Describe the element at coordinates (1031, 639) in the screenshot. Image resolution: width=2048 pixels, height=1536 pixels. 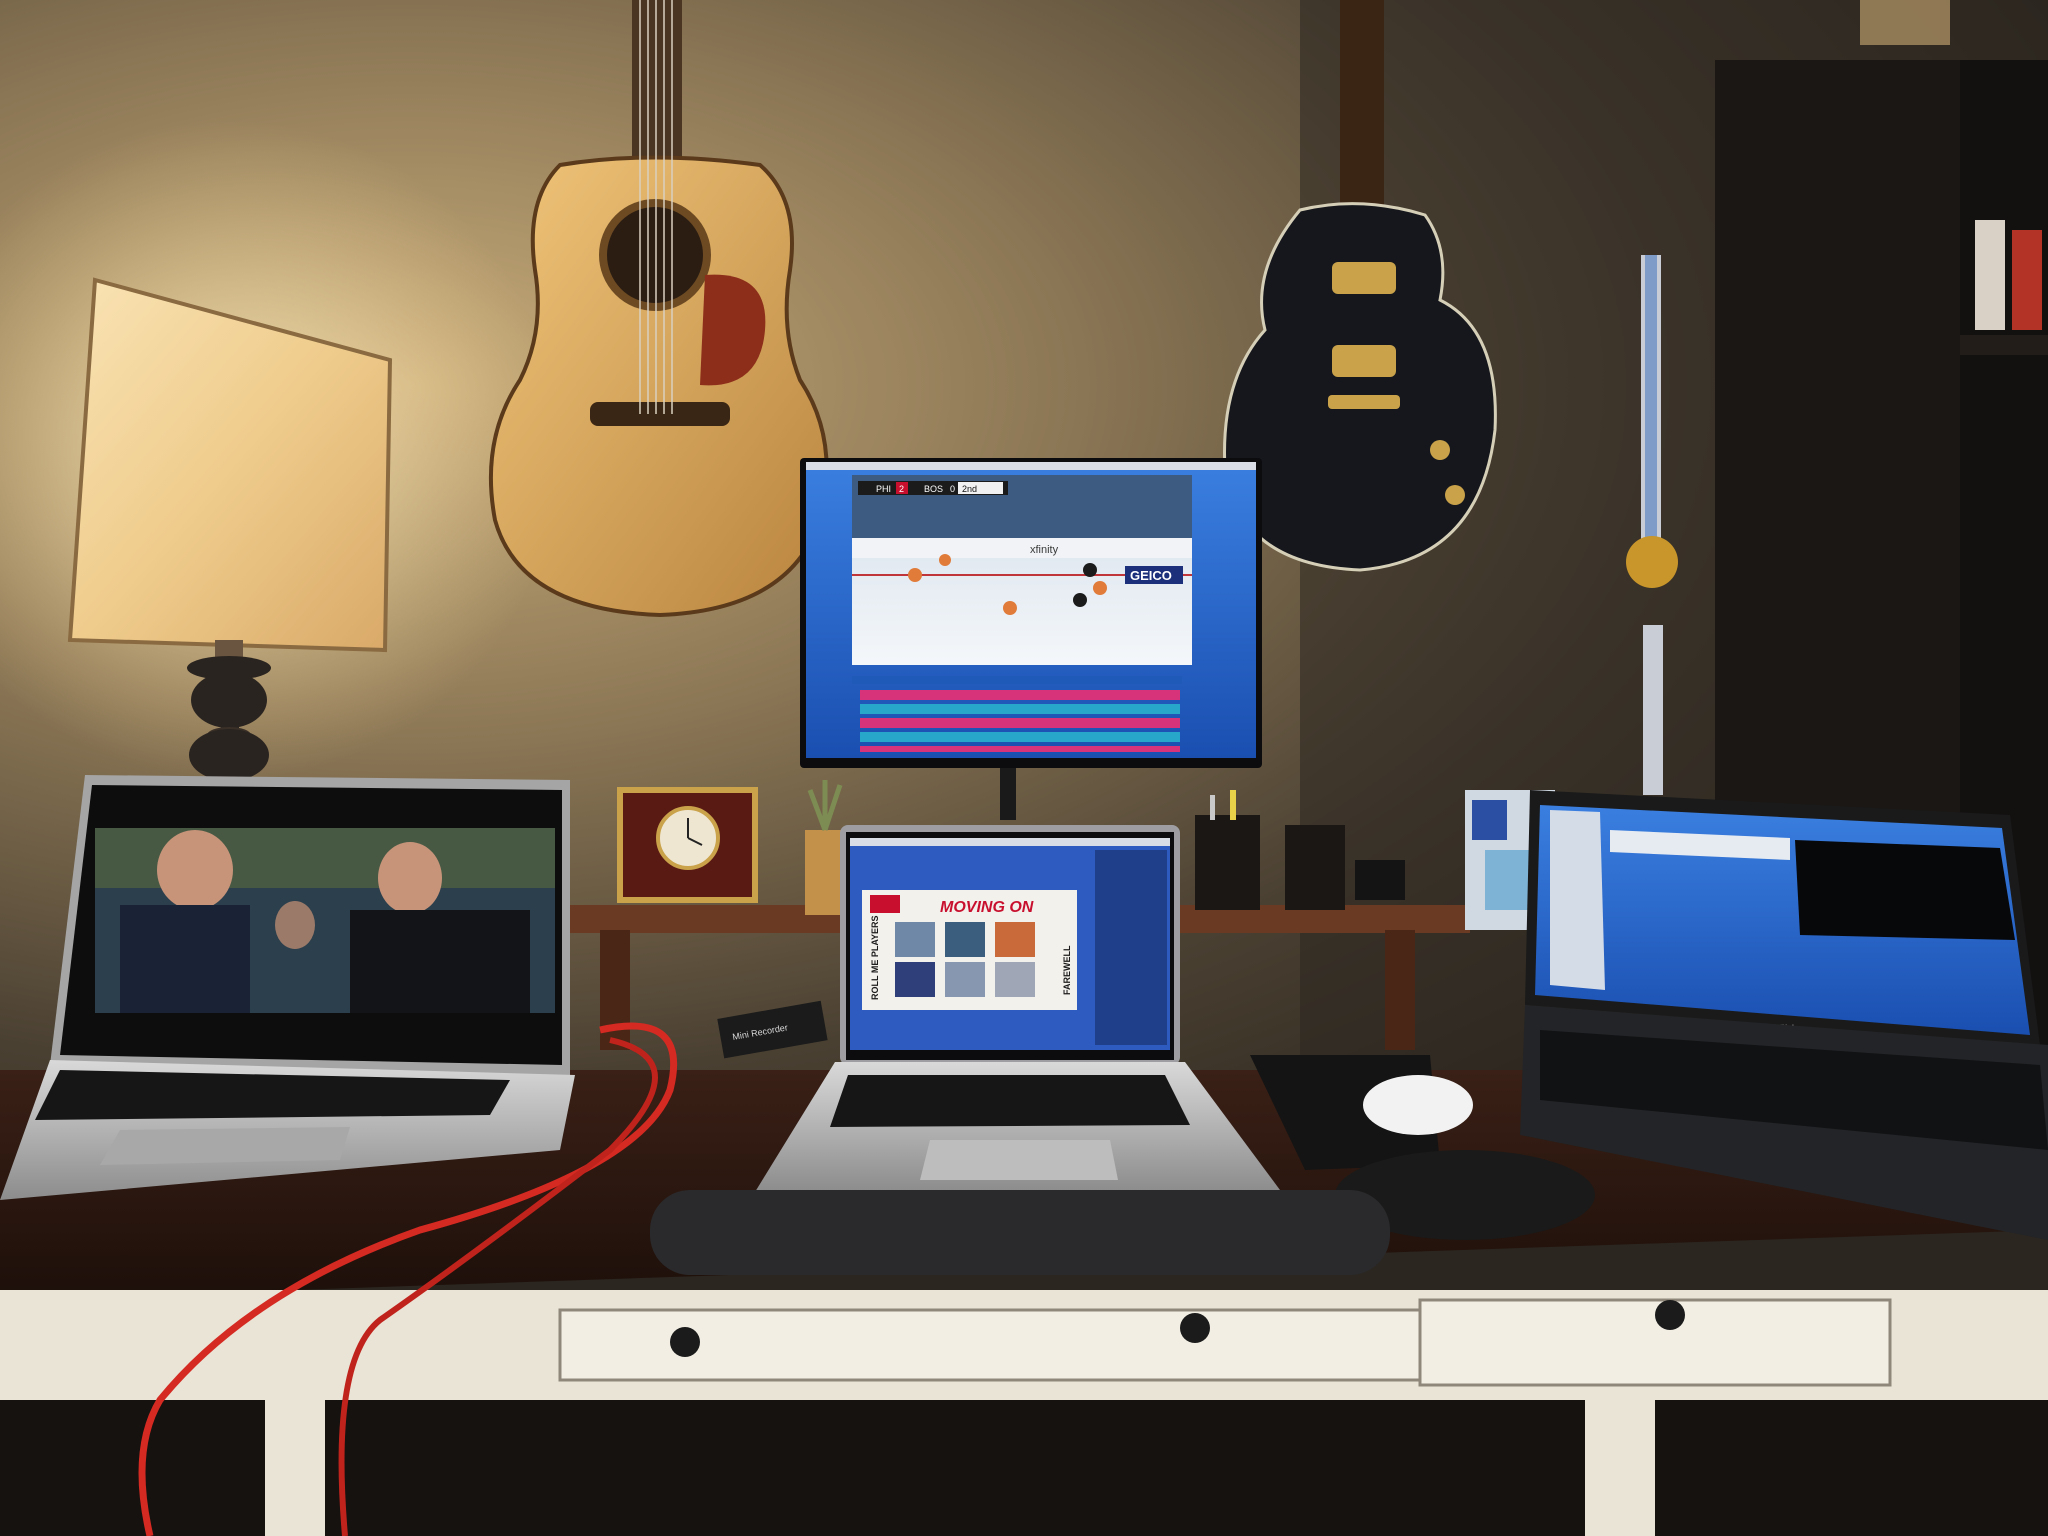
I see `external-monitor: xfinity GEICO PHI 2 BOS 0 2nd` at that location.